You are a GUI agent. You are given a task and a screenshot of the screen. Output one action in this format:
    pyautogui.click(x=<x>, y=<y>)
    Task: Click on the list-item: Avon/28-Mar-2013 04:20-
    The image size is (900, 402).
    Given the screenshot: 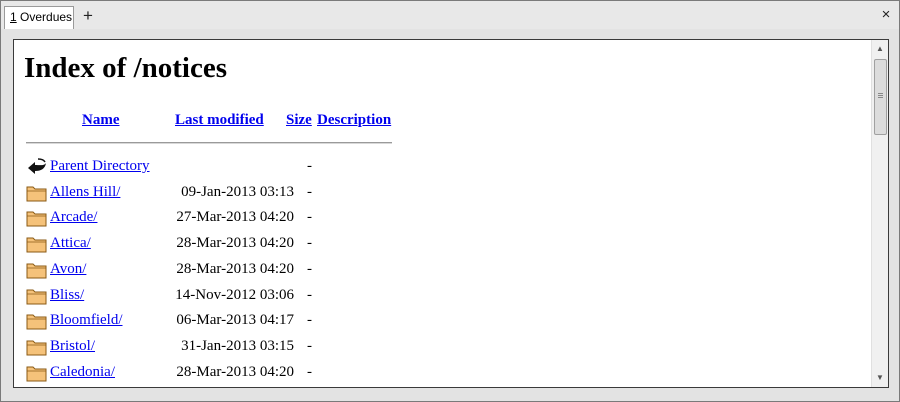 What is the action you would take?
    pyautogui.click(x=216, y=270)
    